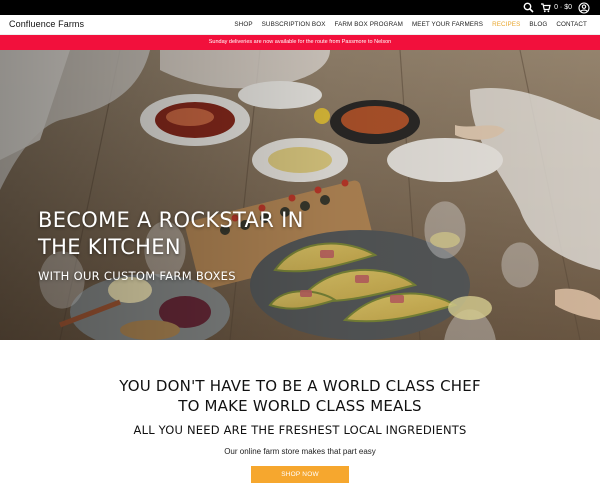 This screenshot has width=600, height=501. What do you see at coordinates (506, 24) in the screenshot?
I see `nav-item-recipes: RECIPES` at bounding box center [506, 24].